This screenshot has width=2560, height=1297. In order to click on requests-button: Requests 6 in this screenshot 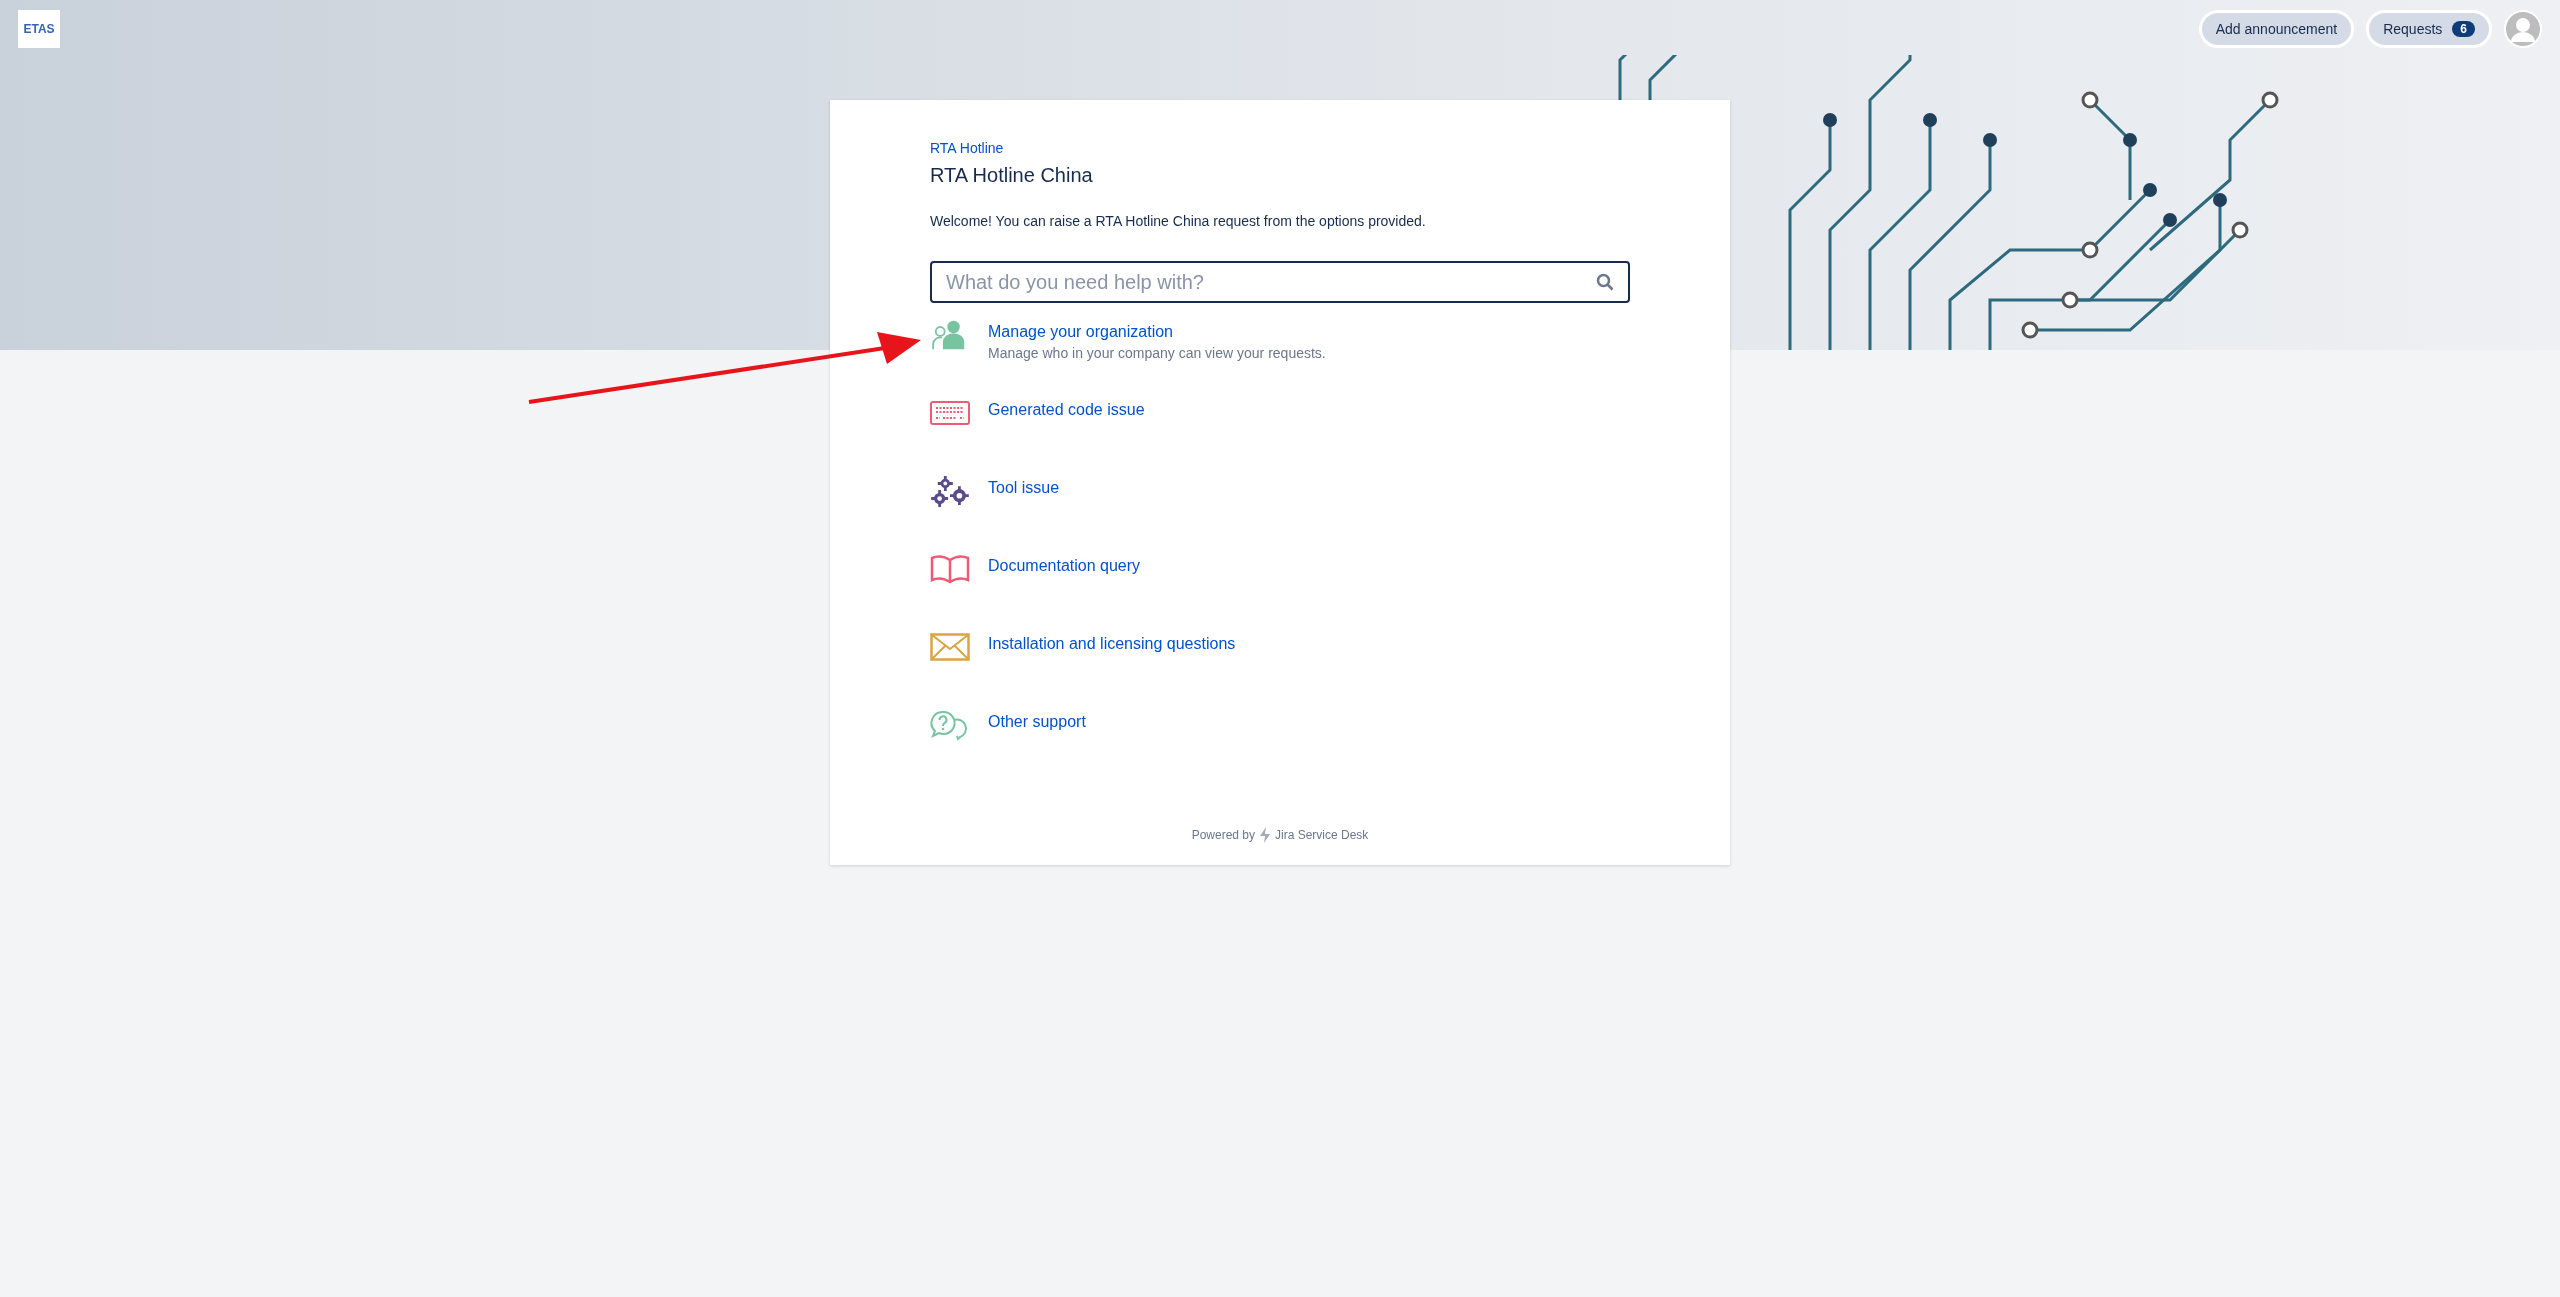, I will do `click(2429, 29)`.